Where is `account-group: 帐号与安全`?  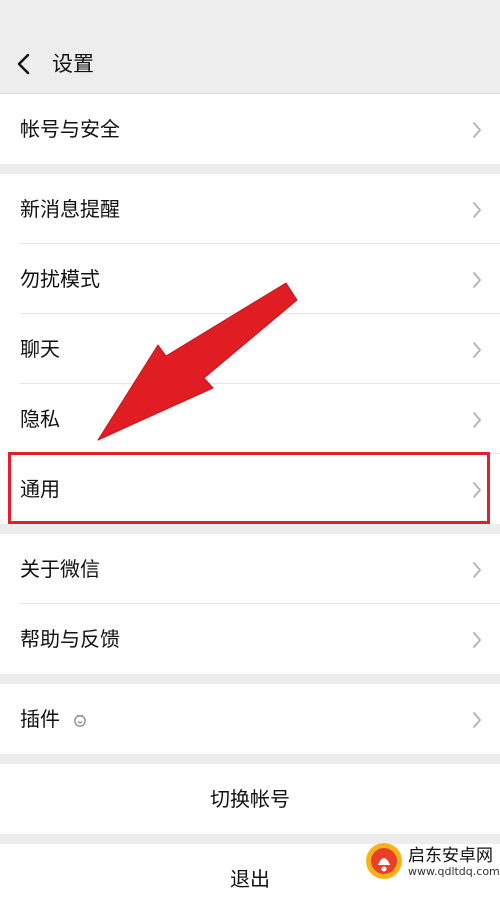 account-group: 帐号与安全 is located at coordinates (250, 129).